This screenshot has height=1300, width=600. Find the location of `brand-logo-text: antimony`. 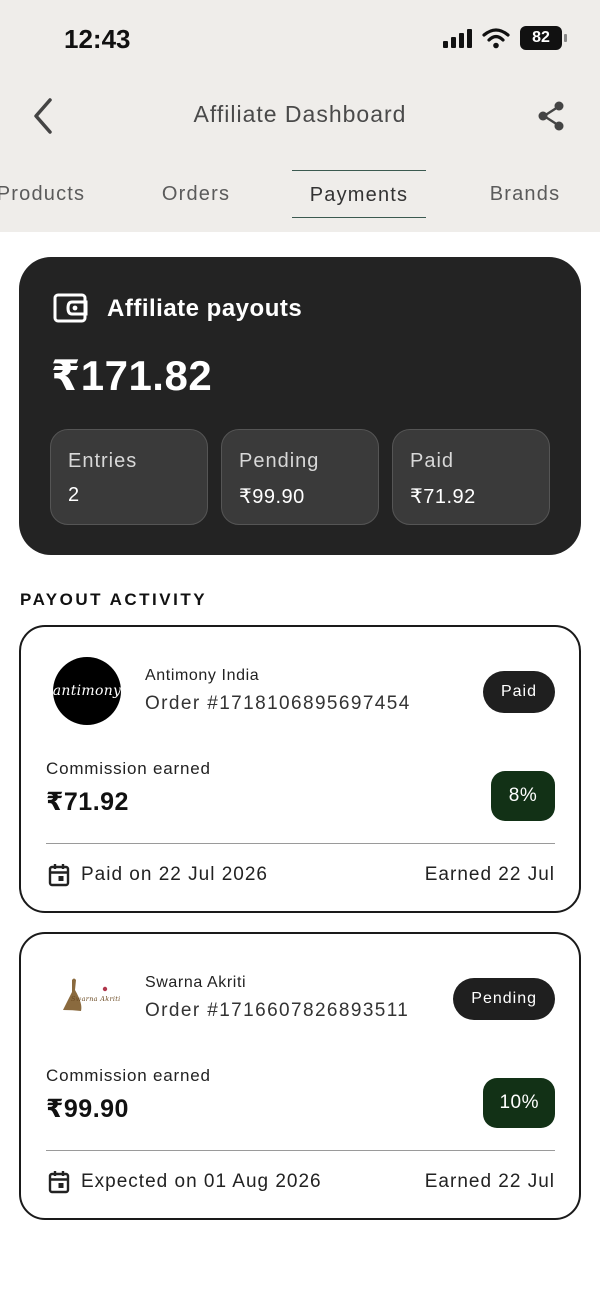

brand-logo-text: antimony is located at coordinates (87, 691).